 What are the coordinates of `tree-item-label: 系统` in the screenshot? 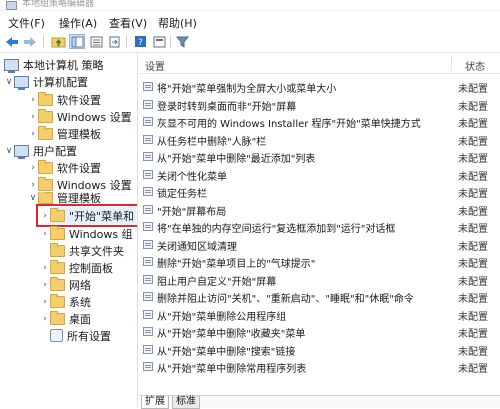 It's located at (80, 302).